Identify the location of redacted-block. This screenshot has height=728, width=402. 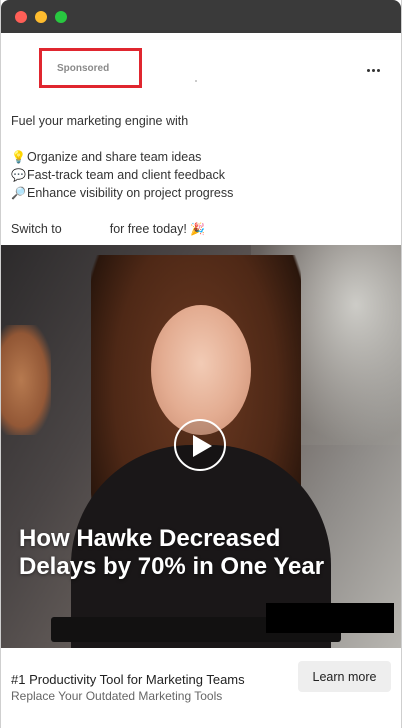
(330, 618).